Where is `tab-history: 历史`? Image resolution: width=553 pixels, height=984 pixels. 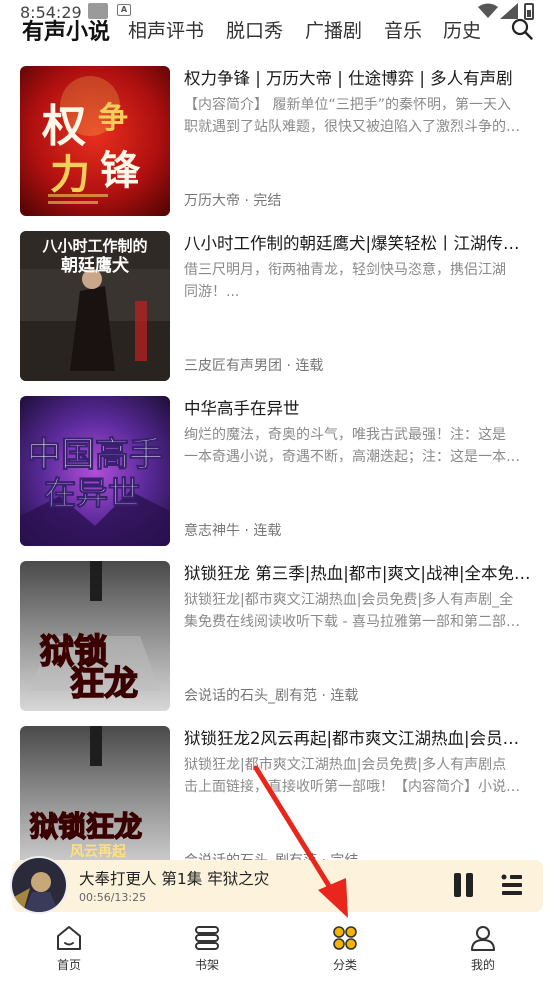 tab-history: 历史 is located at coordinates (462, 29).